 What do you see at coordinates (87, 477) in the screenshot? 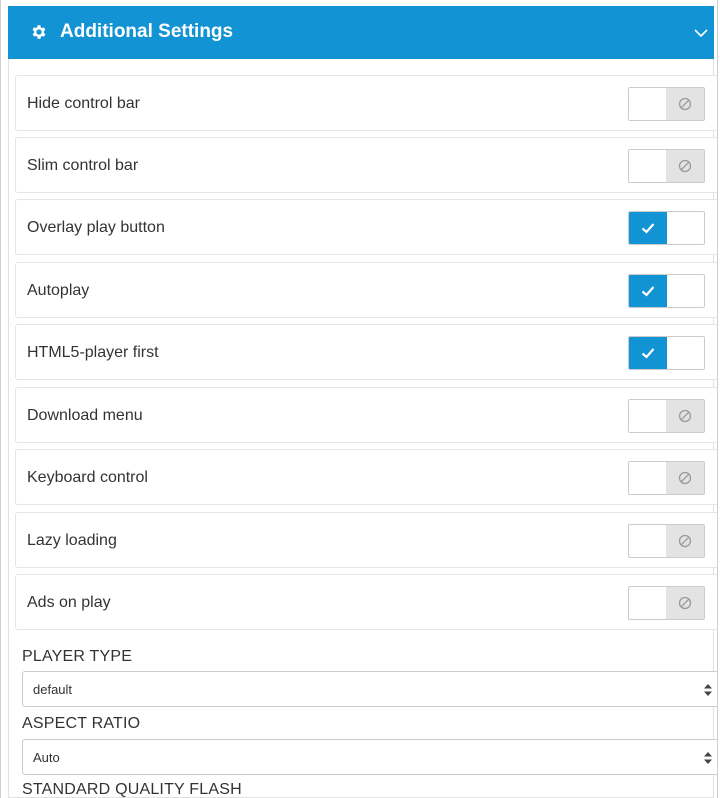
I see `setting-label: Keyboard control` at bounding box center [87, 477].